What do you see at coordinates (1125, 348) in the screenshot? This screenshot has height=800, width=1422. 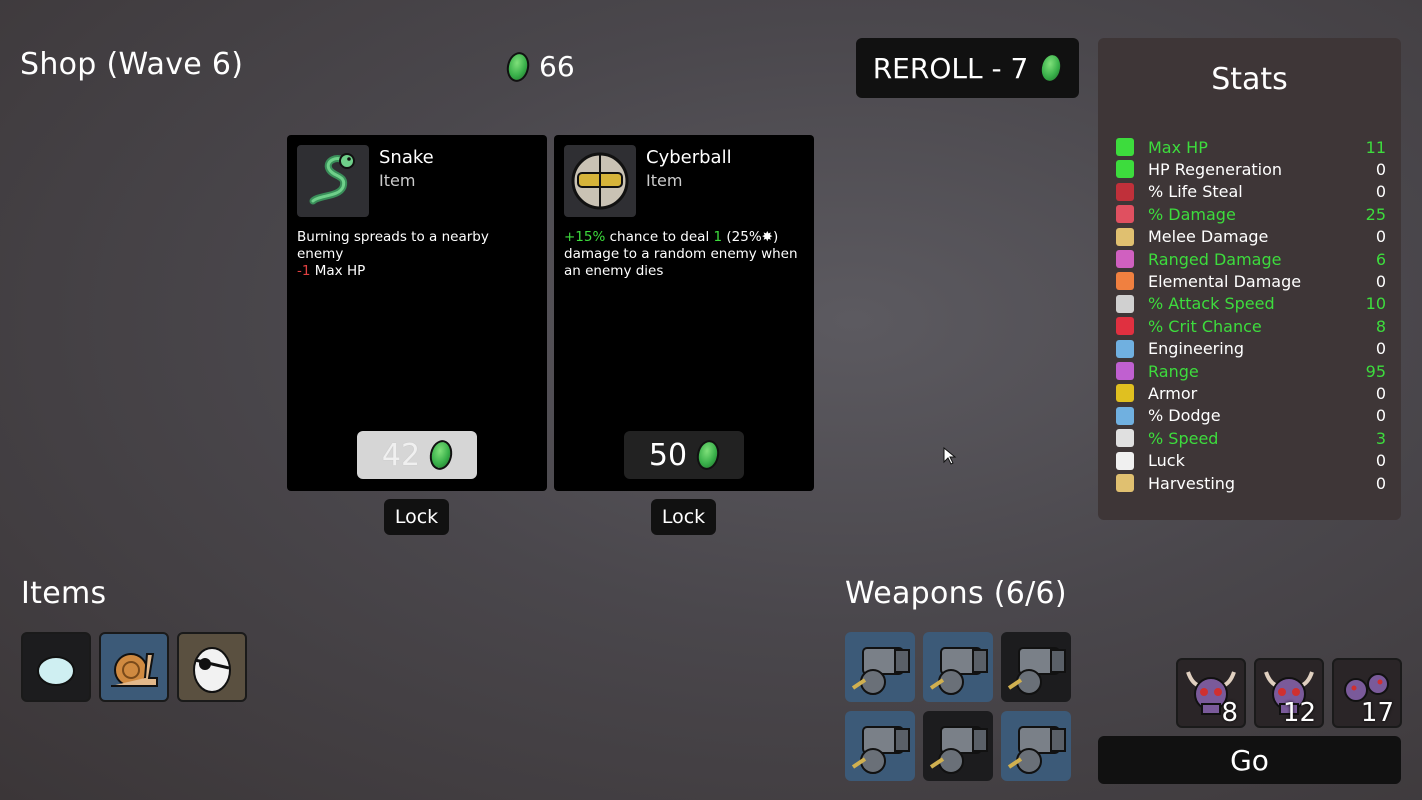 I see `wrench-icon` at bounding box center [1125, 348].